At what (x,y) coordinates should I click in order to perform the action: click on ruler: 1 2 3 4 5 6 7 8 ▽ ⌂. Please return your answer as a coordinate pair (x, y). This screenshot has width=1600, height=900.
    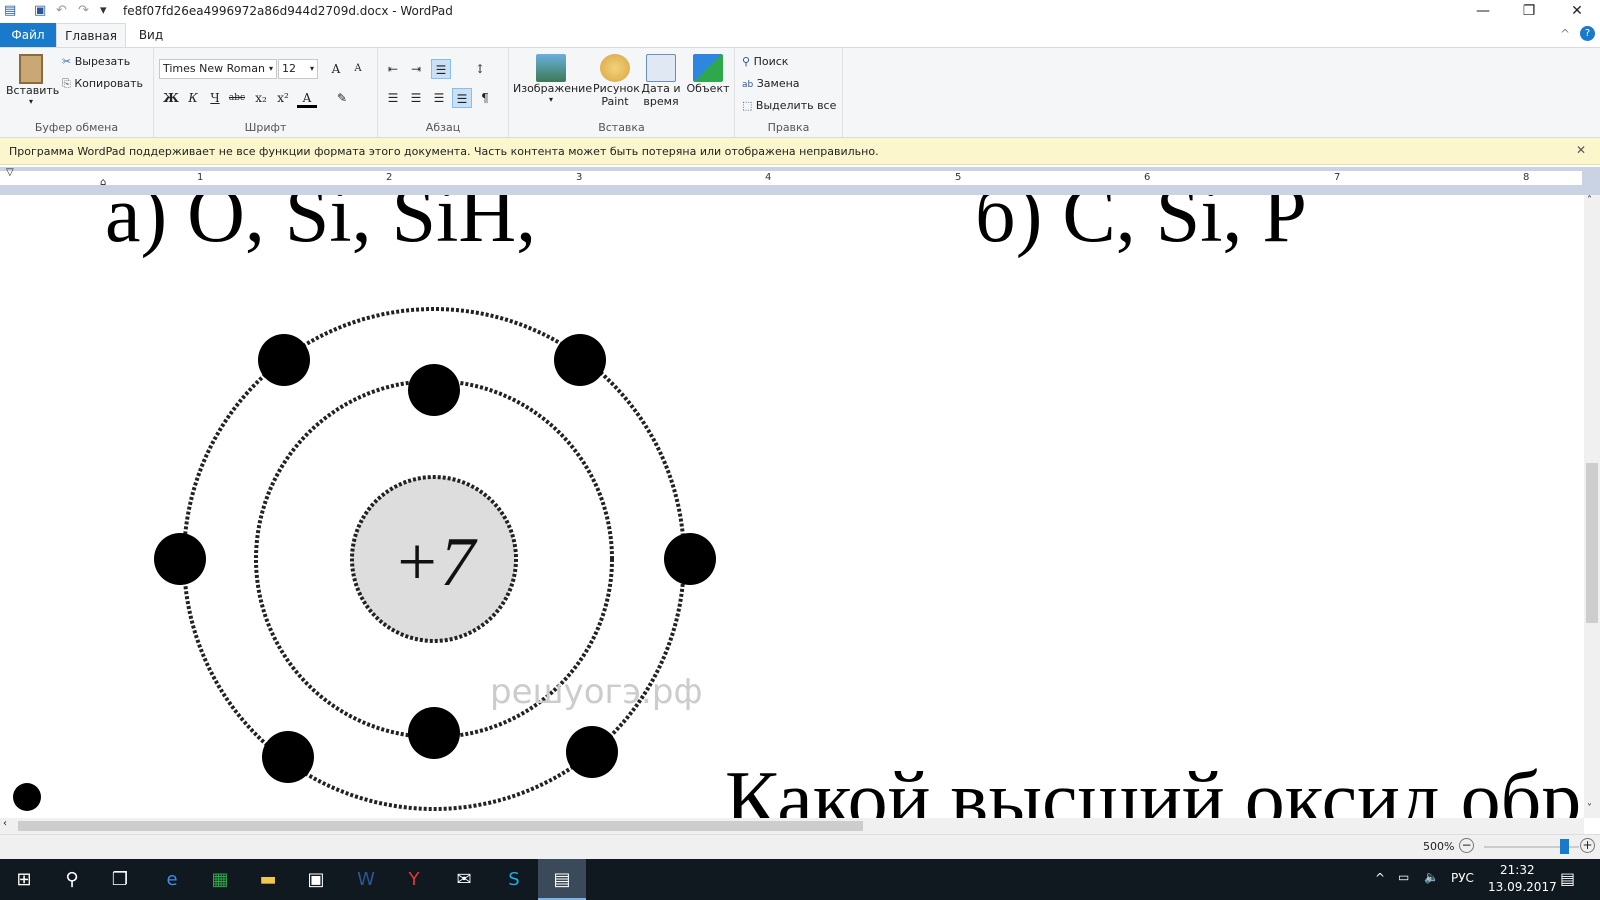
    Looking at the image, I should click on (800, 181).